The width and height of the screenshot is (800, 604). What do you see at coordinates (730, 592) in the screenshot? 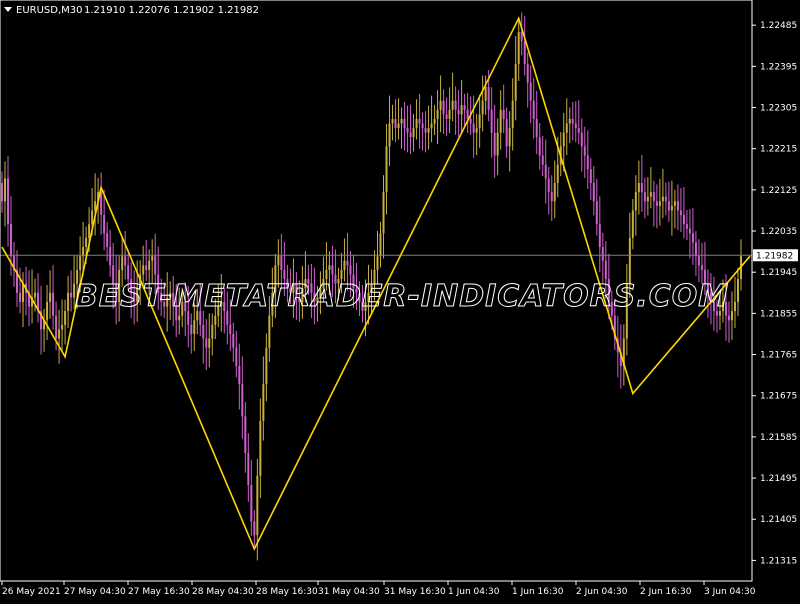
I see `x-tick-label: 3 Jun 04:30` at bounding box center [730, 592].